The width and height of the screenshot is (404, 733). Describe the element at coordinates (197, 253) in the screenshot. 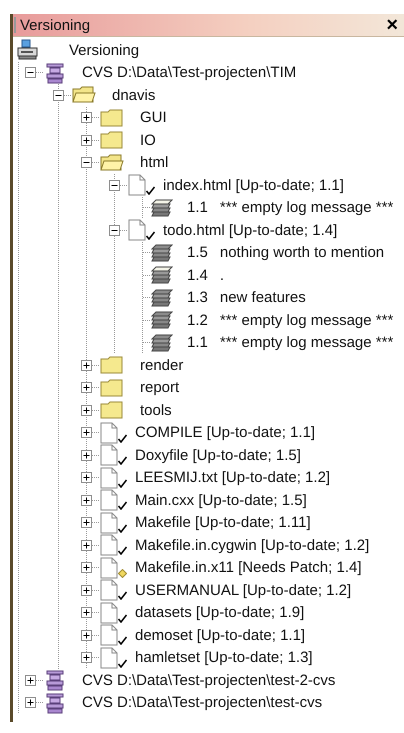

I see `revision-number: 1.5` at that location.